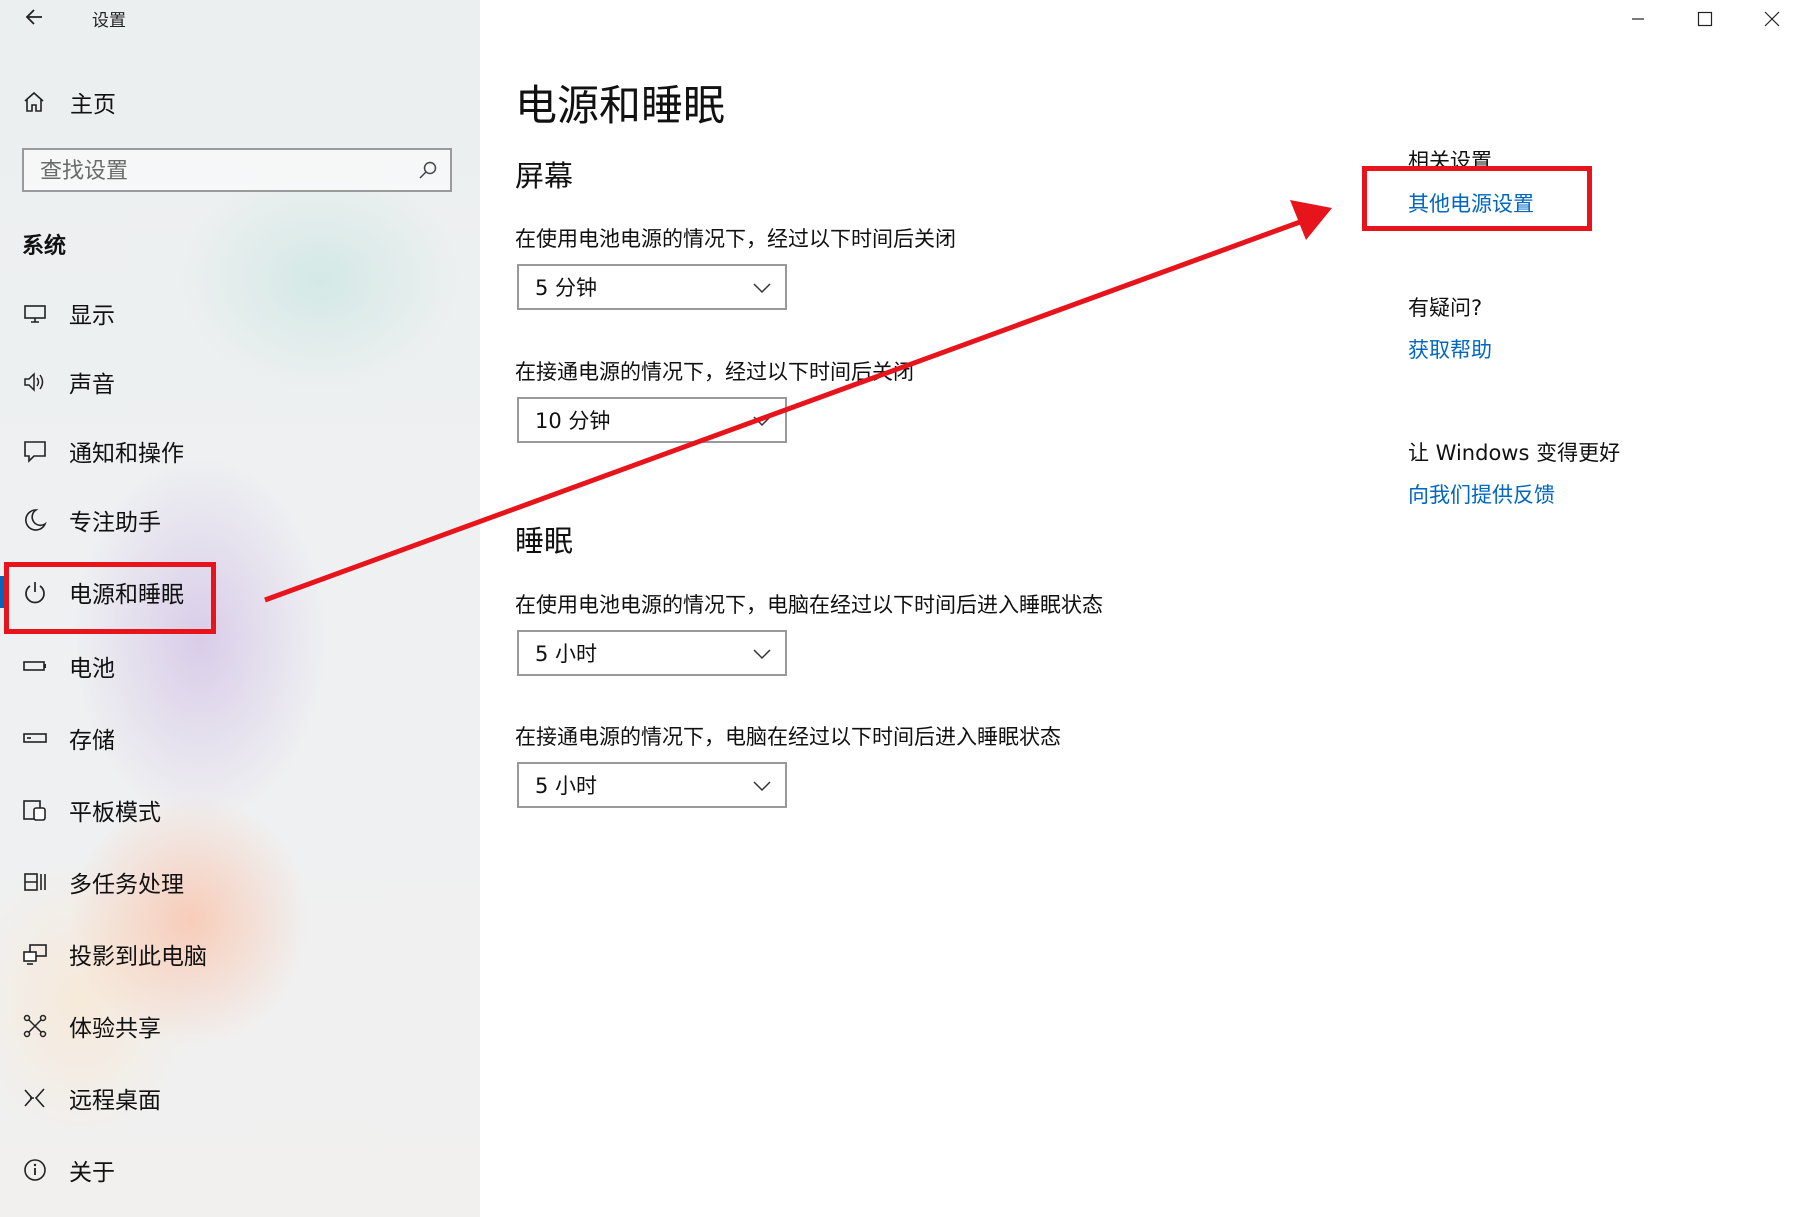 The image size is (1795, 1217). What do you see at coordinates (573, 421) in the screenshot?
I see `dropdown-value: 10 分钟` at bounding box center [573, 421].